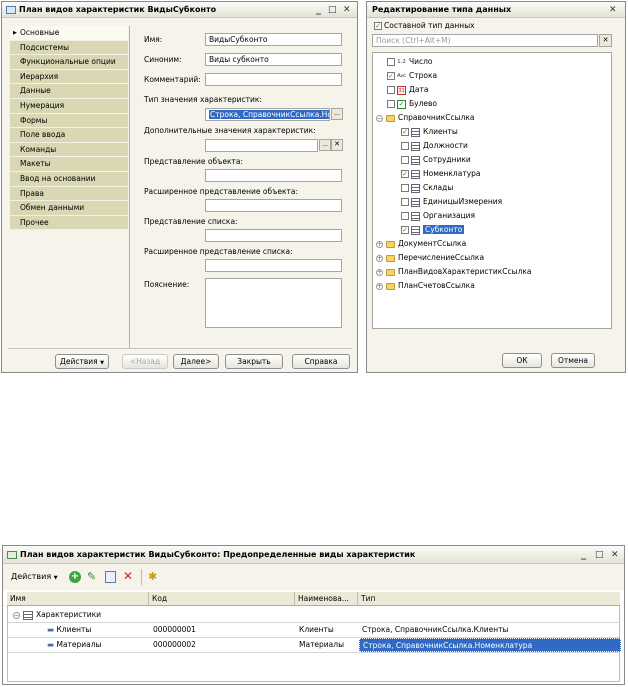 The width and height of the screenshot is (628, 687). Describe the element at coordinates (273, 79) in the screenshot. I see `comment-field` at that location.